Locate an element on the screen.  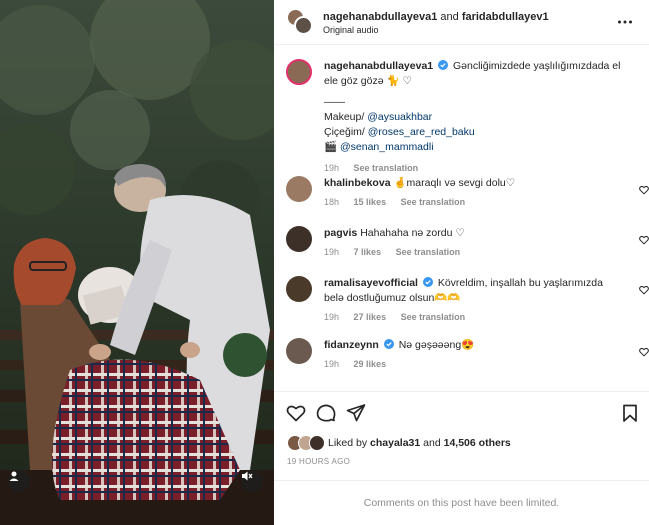
comment-meta: 19h 29 likes is located at coordinates (474, 364).